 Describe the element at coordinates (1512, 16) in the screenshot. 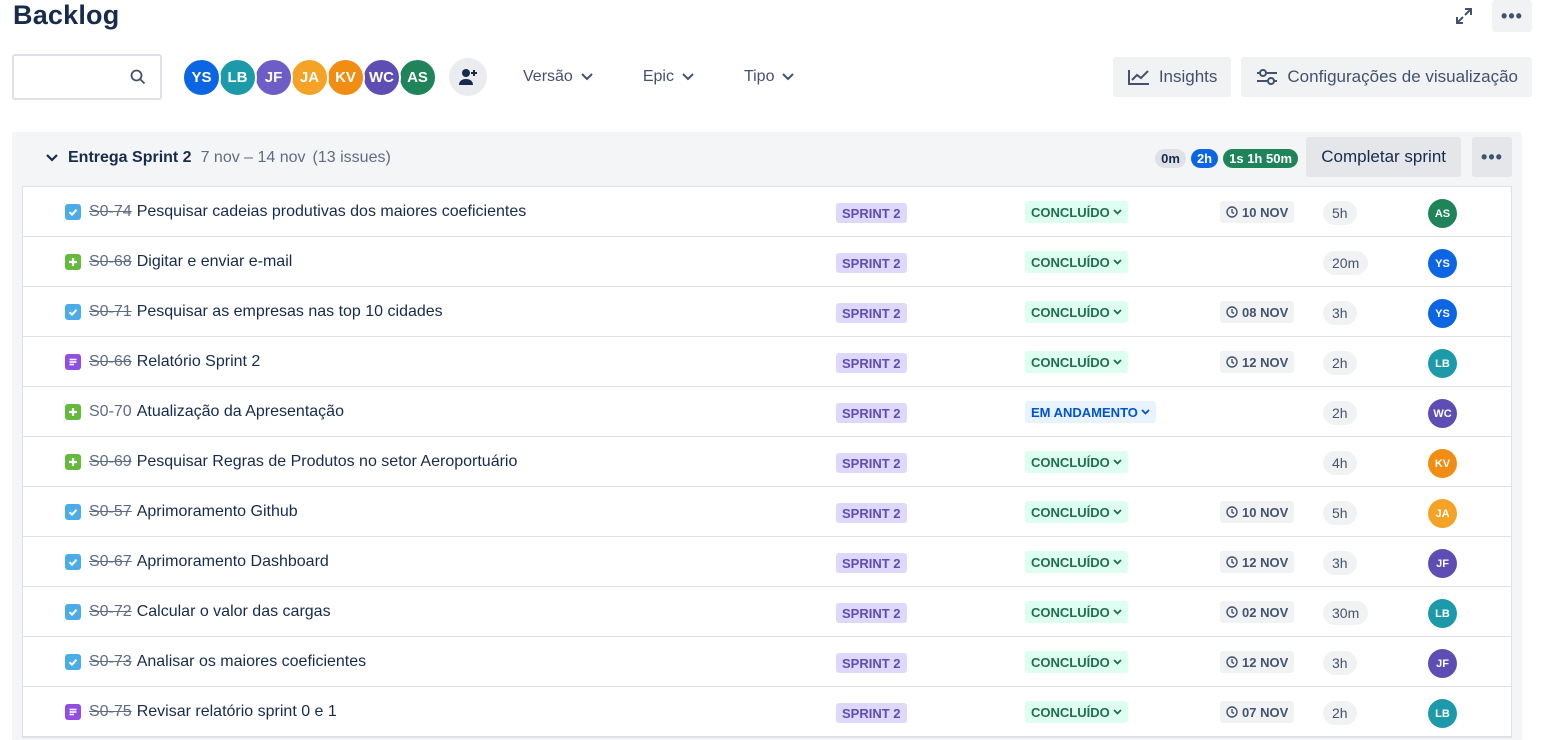

I see `more-options-icon: •••` at that location.